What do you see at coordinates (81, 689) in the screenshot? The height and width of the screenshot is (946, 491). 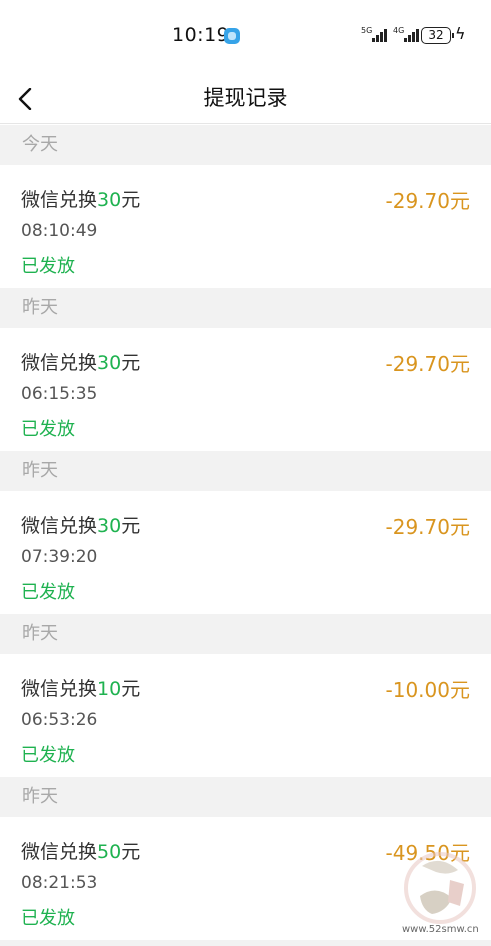 I see `record-title: 微信兑换10元` at bounding box center [81, 689].